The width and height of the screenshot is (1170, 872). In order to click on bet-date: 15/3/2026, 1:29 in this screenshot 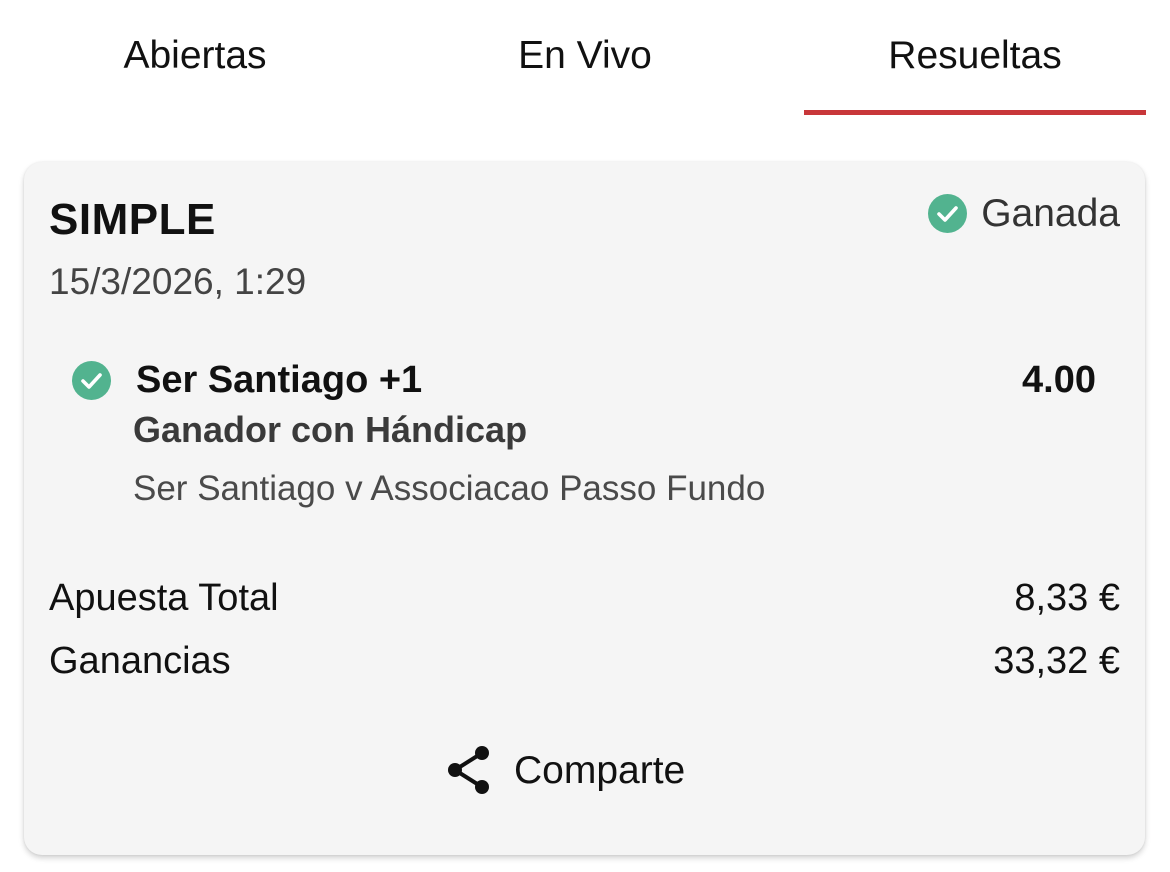, I will do `click(178, 281)`.